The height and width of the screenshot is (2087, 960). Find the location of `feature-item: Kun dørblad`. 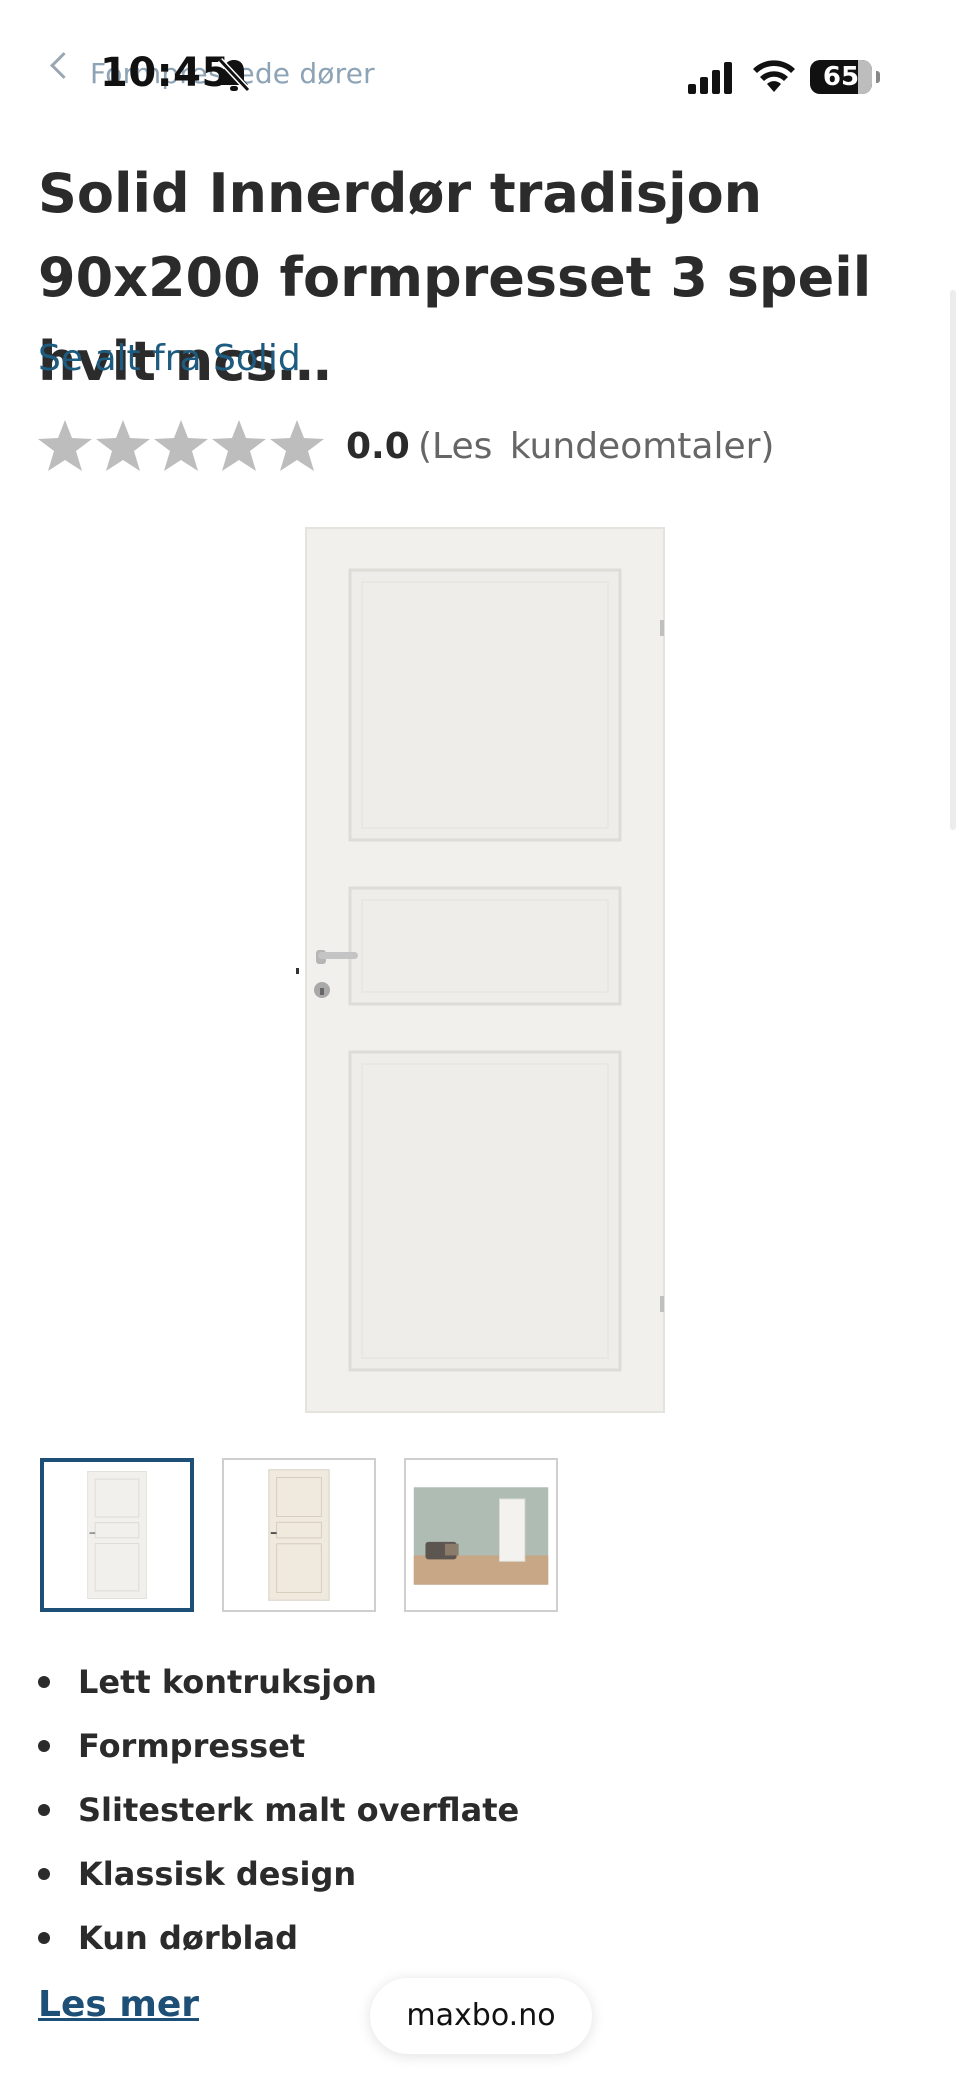

feature-item: Kun dørblad is located at coordinates (478, 1946).